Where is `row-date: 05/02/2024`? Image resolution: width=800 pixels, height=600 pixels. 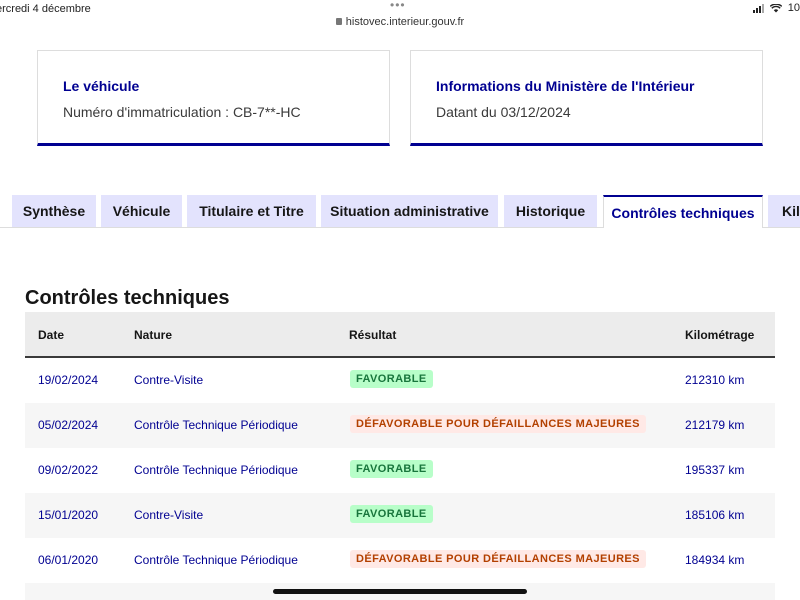 row-date: 05/02/2024 is located at coordinates (68, 425).